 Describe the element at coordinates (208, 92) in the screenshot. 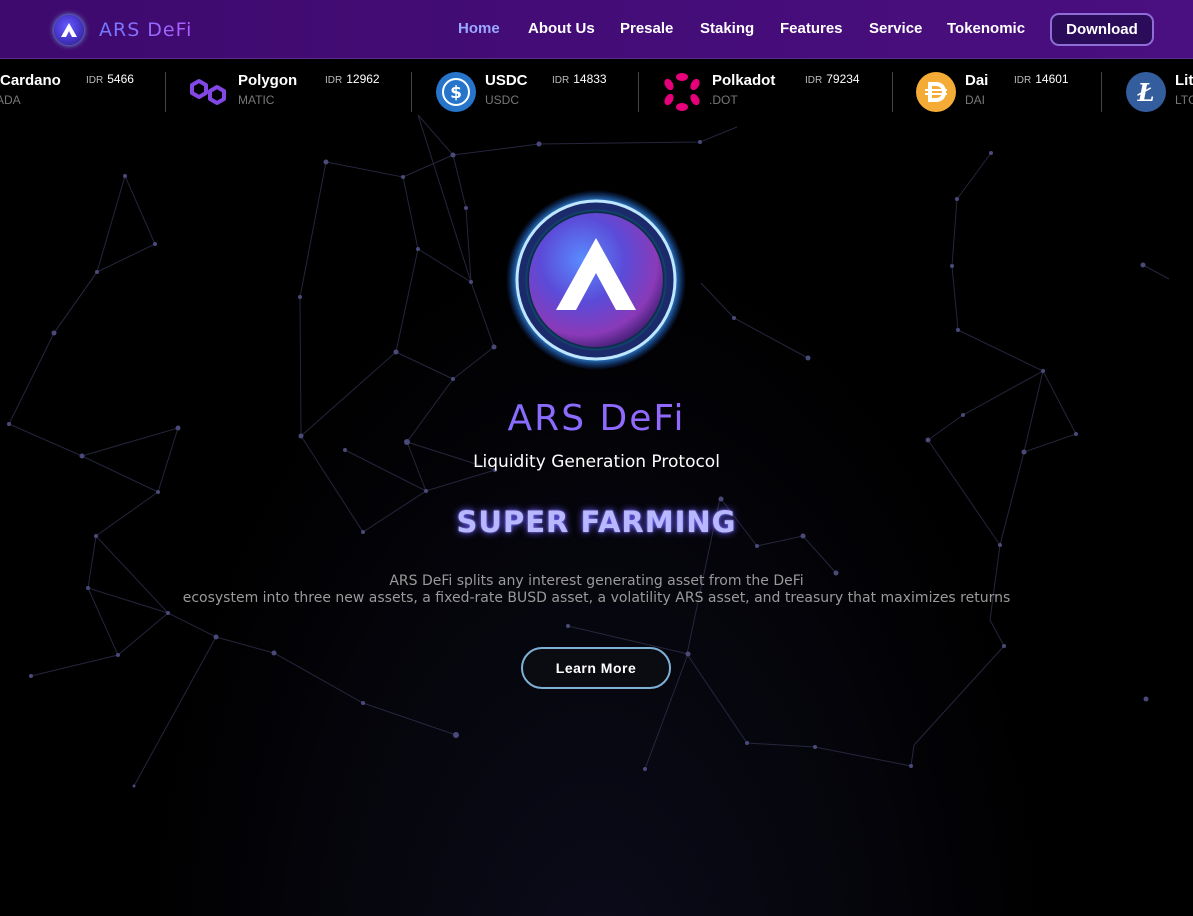

I see `polygon-icon` at that location.